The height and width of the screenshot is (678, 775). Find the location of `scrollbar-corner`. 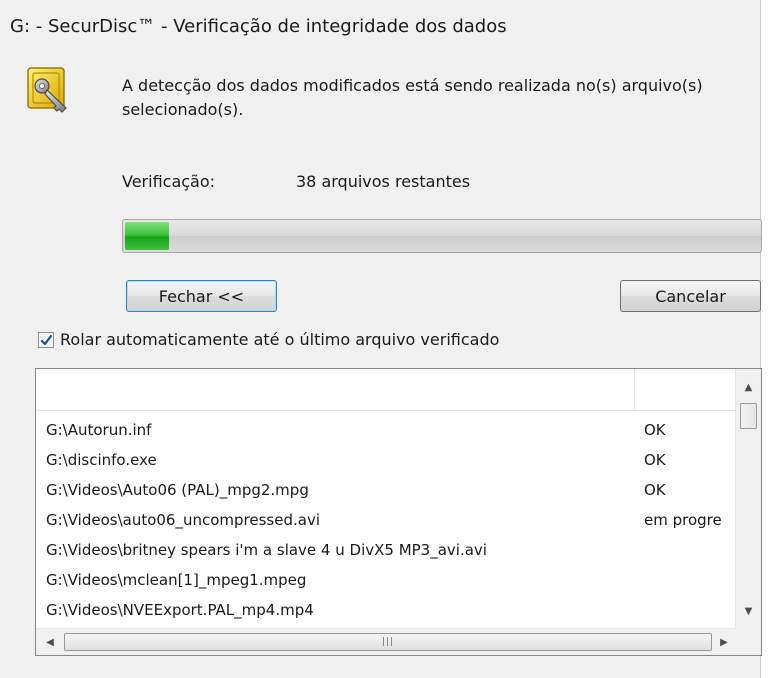

scrollbar-corner is located at coordinates (748, 642).